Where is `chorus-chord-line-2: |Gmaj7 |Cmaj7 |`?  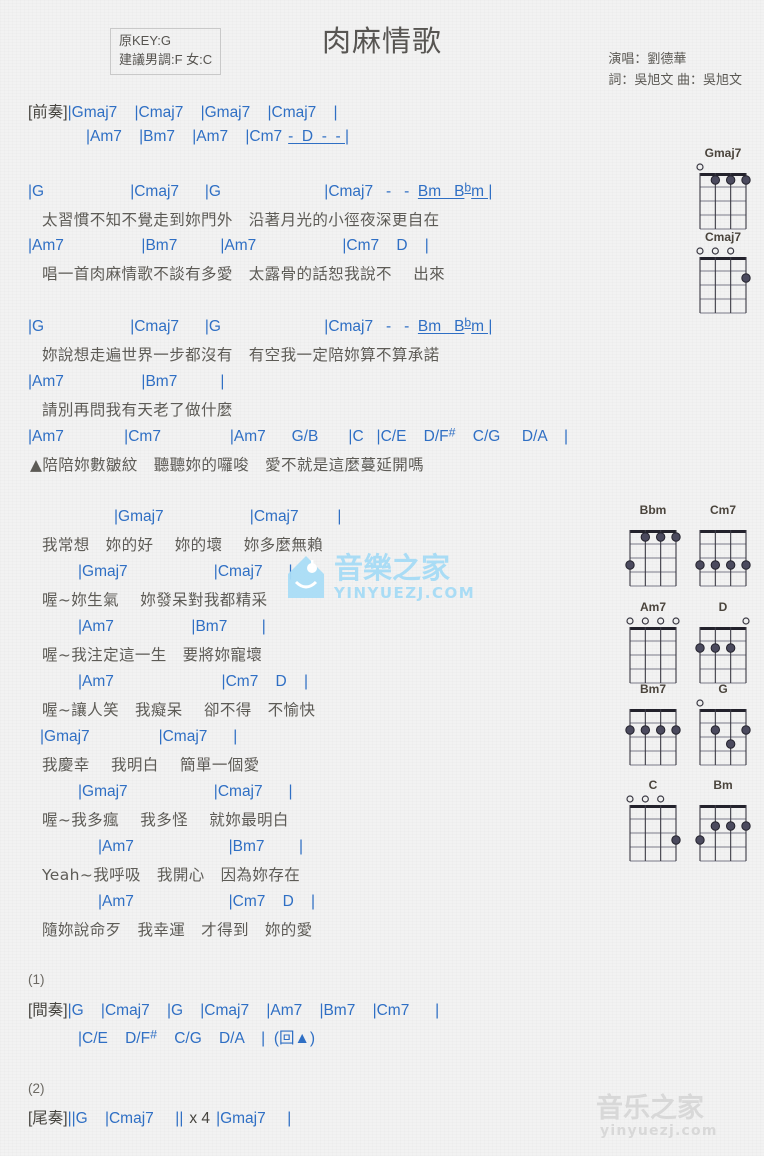
chorus-chord-line-2: |Gmaj7 |Cmaj7 | is located at coordinates (185, 571).